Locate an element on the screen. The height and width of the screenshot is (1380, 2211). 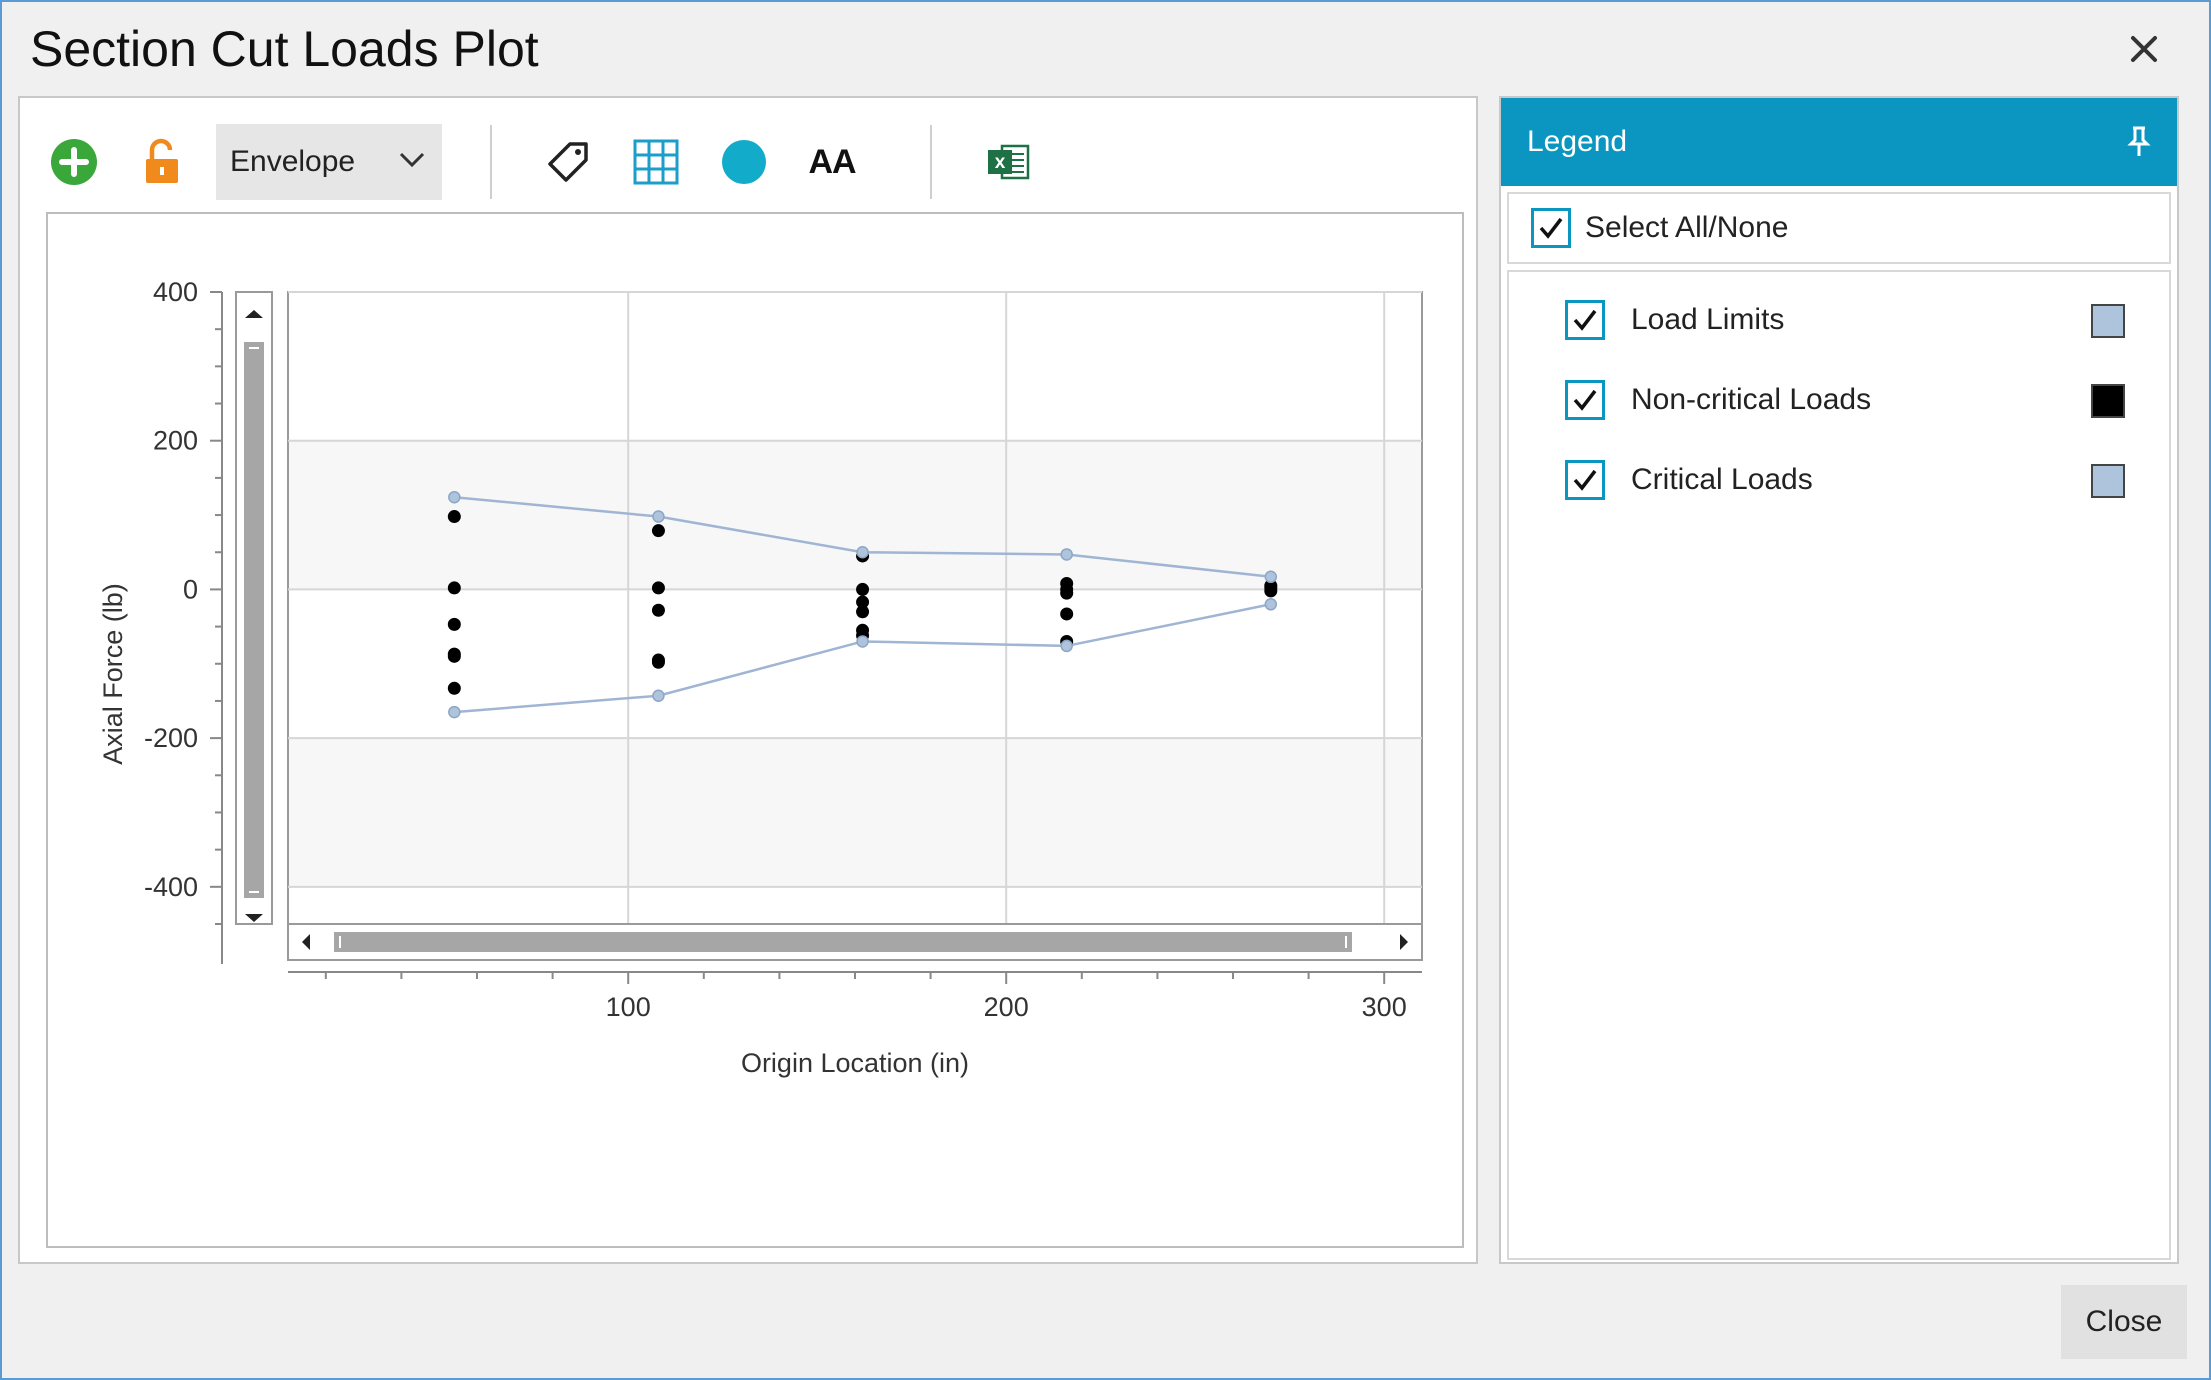
result-type-dropdown: Envelope is located at coordinates (329, 162).